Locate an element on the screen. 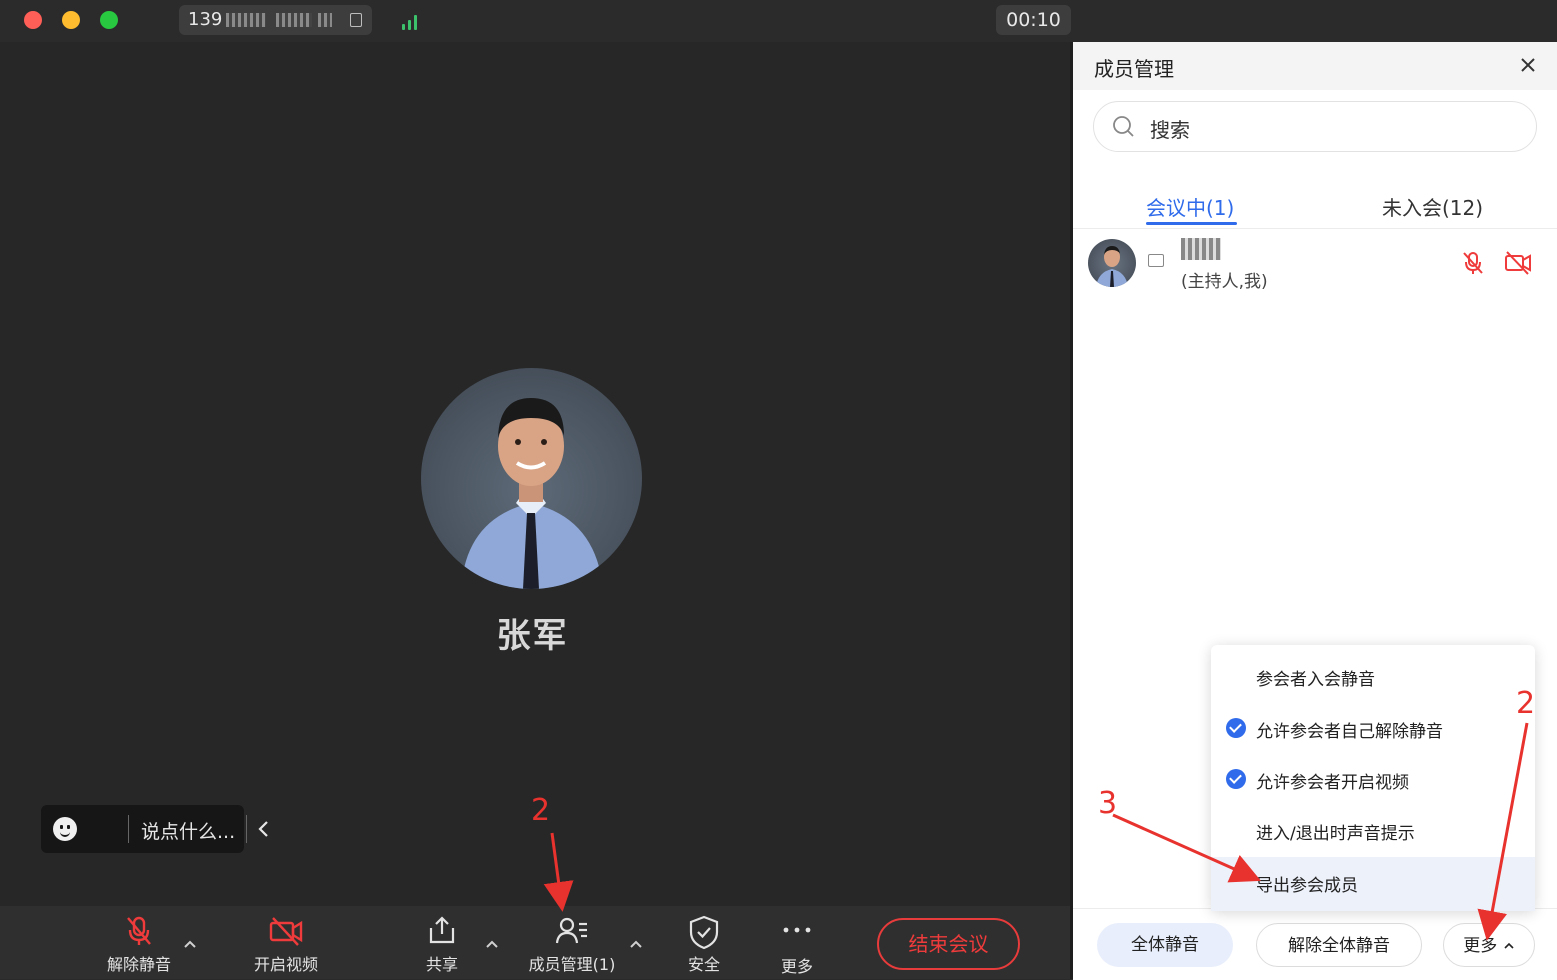  security-label: 安全 is located at coordinates (703, 964).